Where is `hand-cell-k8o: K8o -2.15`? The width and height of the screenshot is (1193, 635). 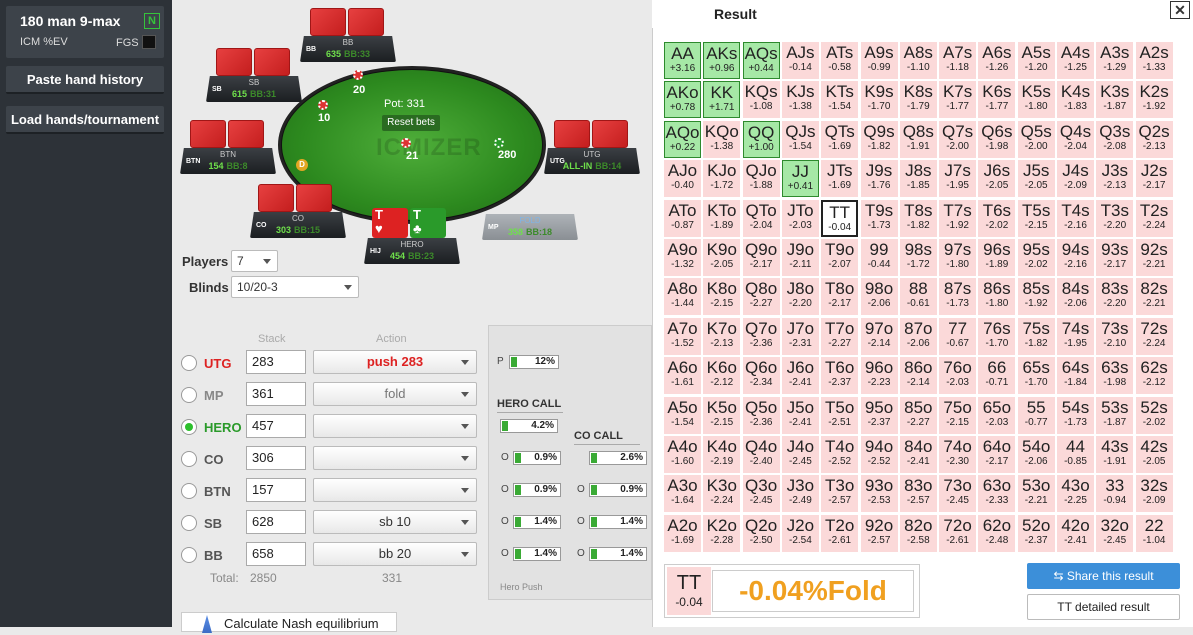
hand-cell-k8o: K8o -2.15 is located at coordinates (722, 297).